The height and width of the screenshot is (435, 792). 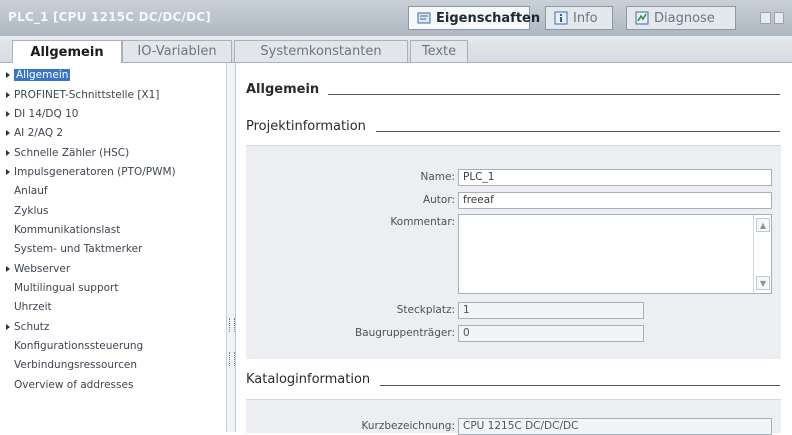 What do you see at coordinates (74, 249) in the screenshot?
I see `nav-item-system-taktmerker: System- und Taktmerker` at bounding box center [74, 249].